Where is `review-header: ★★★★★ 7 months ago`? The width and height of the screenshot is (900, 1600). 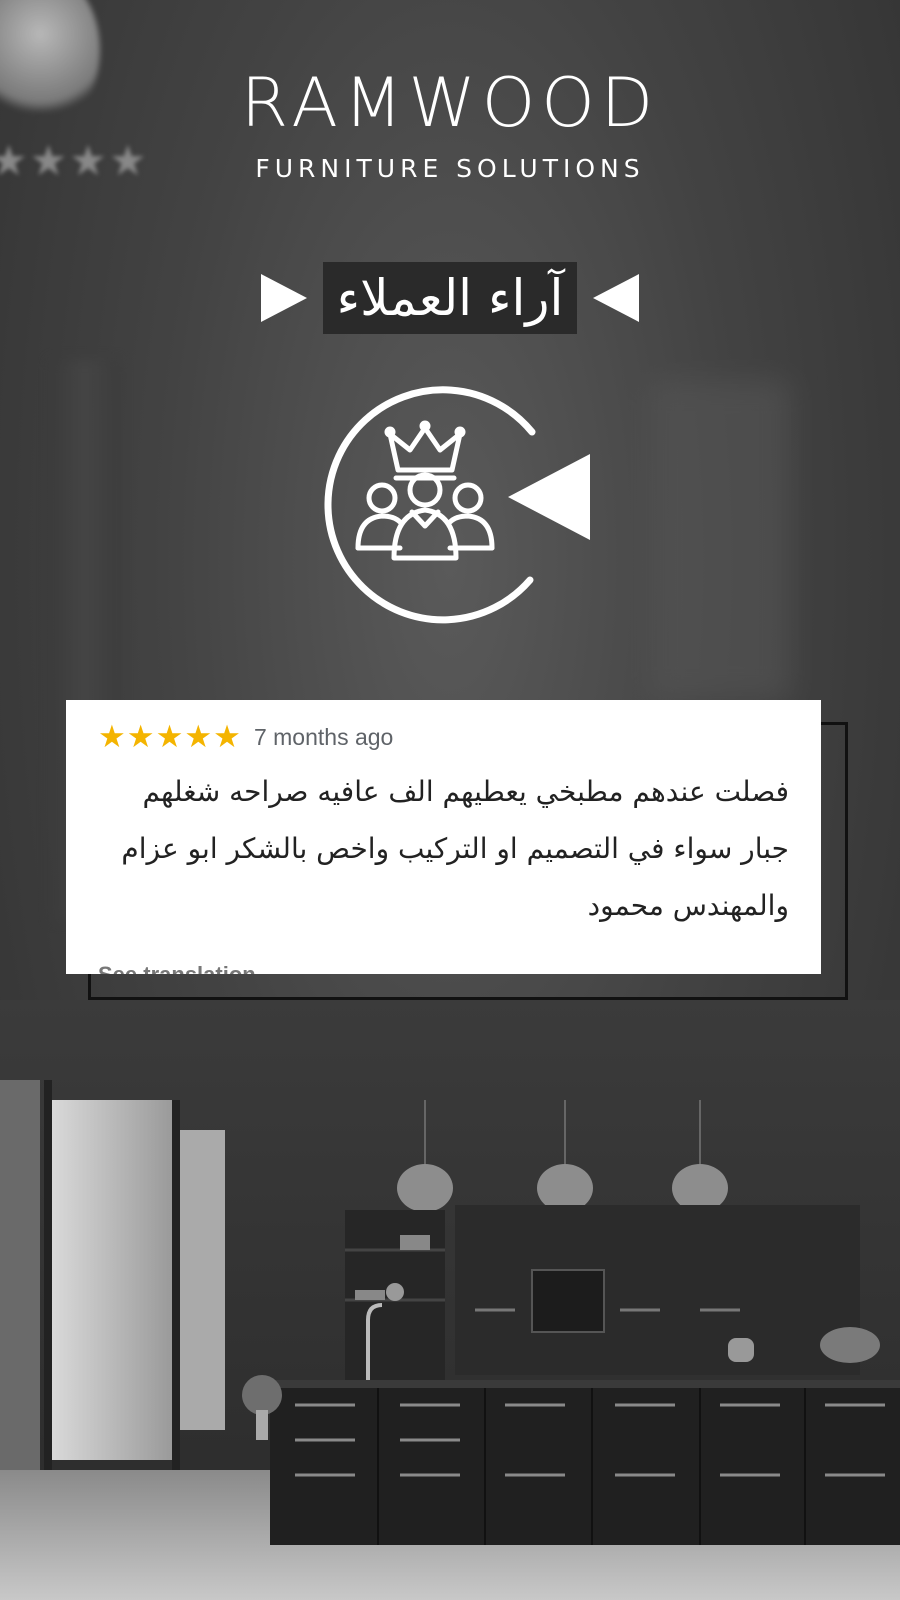
review-header: ★★★★★ 7 months ago is located at coordinates (443, 737).